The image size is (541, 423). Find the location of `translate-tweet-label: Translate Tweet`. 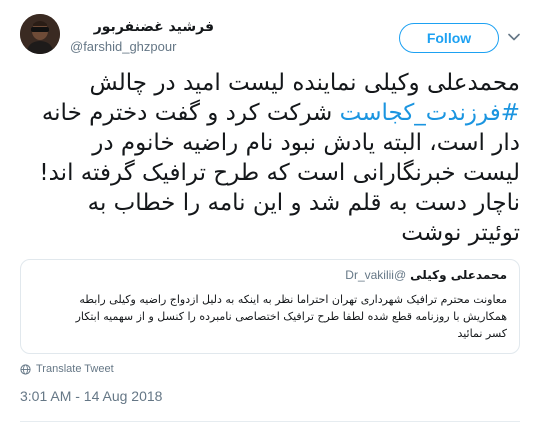

translate-tweet-label: Translate Tweet is located at coordinates (75, 369).